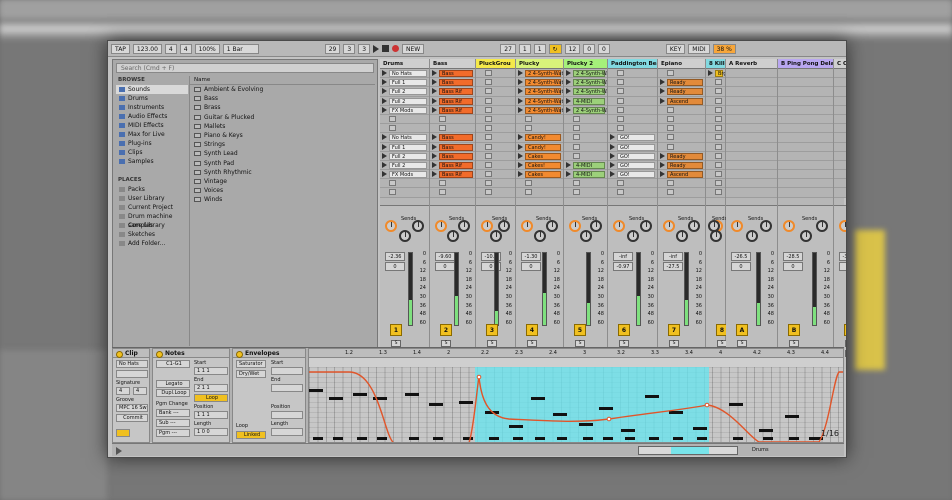 The width and height of the screenshot is (952, 500). What do you see at coordinates (404, 147) in the screenshot?
I see `clip-slot: Full 1` at bounding box center [404, 147].